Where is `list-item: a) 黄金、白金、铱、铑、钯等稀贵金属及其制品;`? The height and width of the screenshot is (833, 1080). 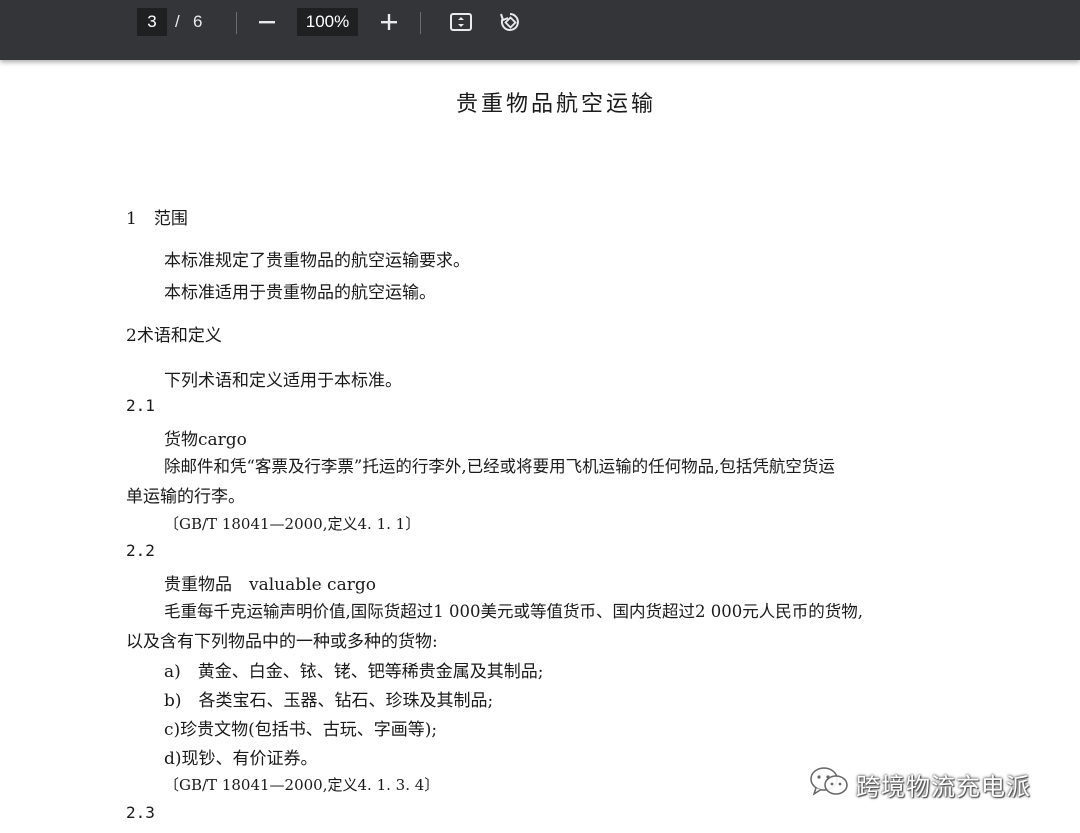 list-item: a) 黄金、白金、铱、铑、钯等稀贵金属及其制品; is located at coordinates (354, 672).